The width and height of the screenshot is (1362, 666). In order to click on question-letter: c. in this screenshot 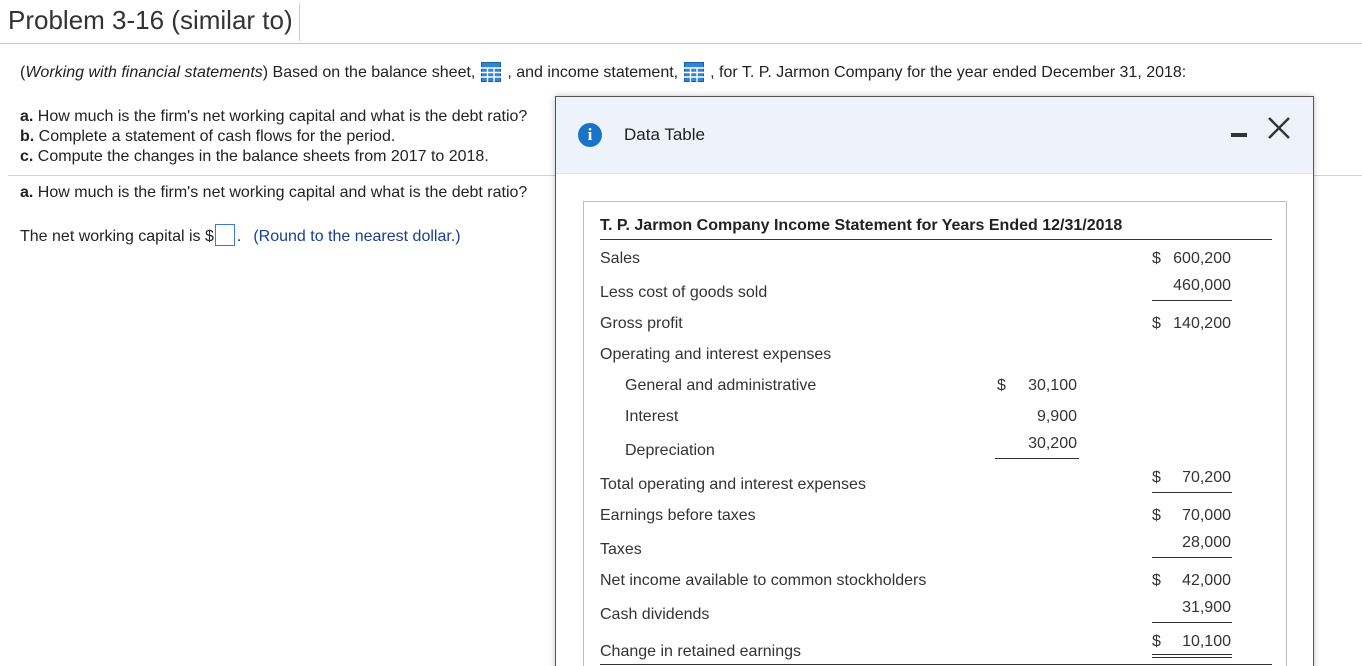, I will do `click(27, 156)`.